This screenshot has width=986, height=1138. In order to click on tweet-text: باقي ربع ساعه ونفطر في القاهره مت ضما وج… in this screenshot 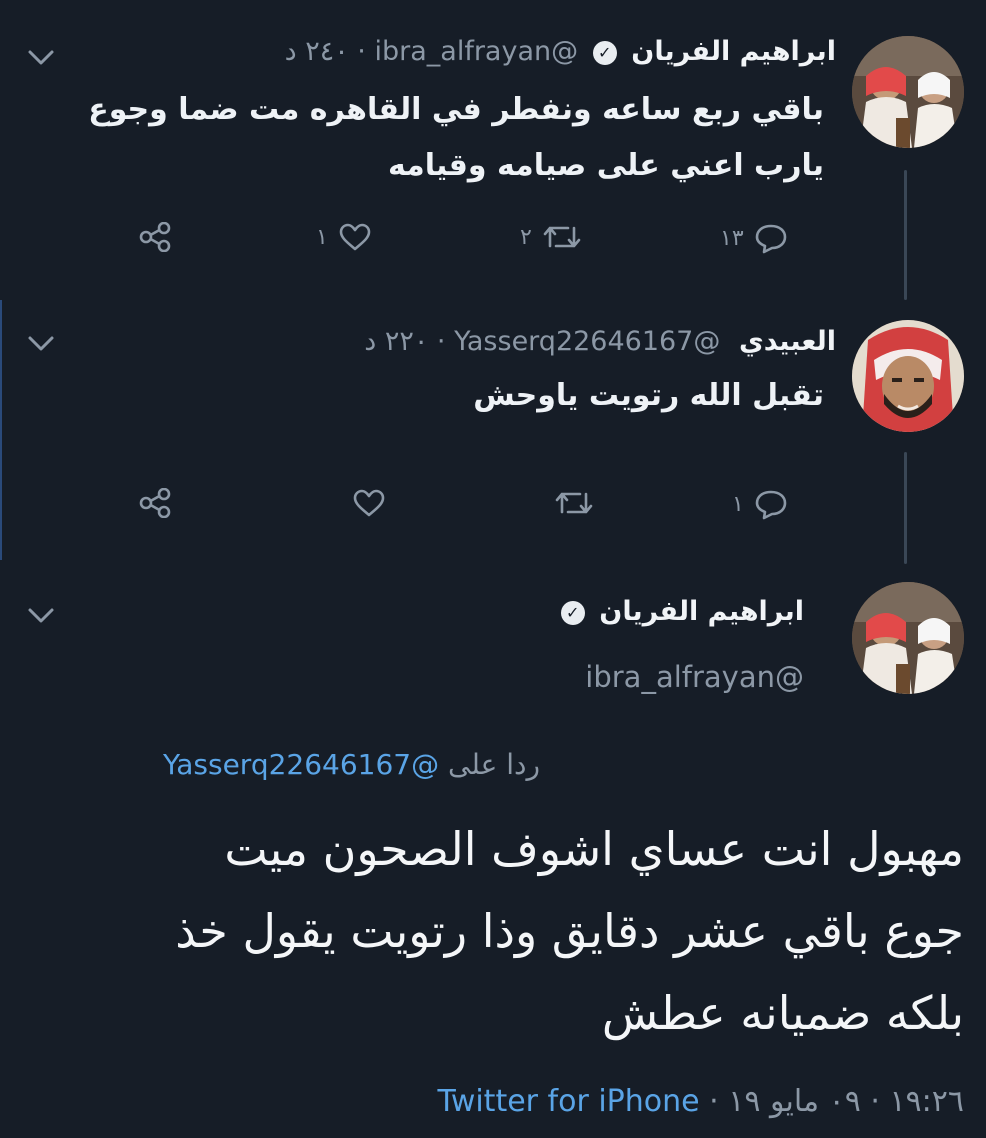, I will do `click(456, 138)`.